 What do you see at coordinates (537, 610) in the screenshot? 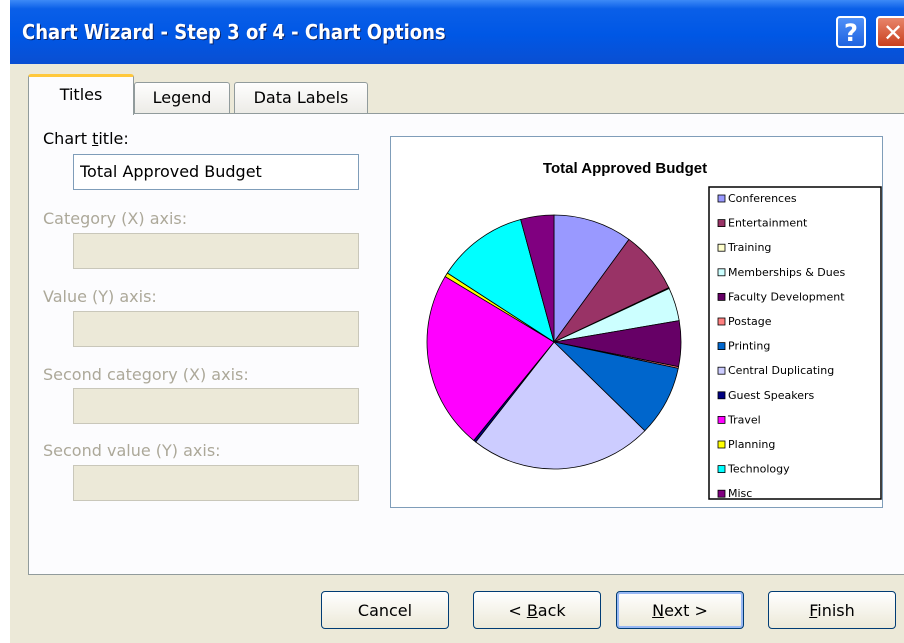
I see `back-button: < Back` at bounding box center [537, 610].